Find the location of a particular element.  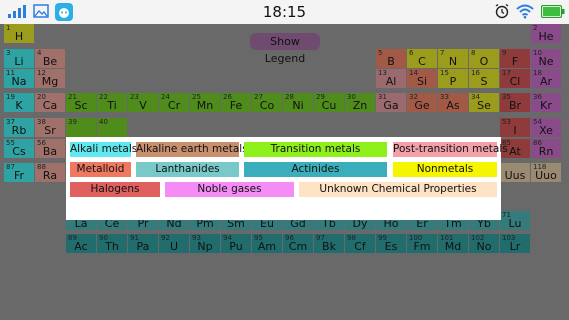

element-ac: 89 Ac is located at coordinates (81, 243).